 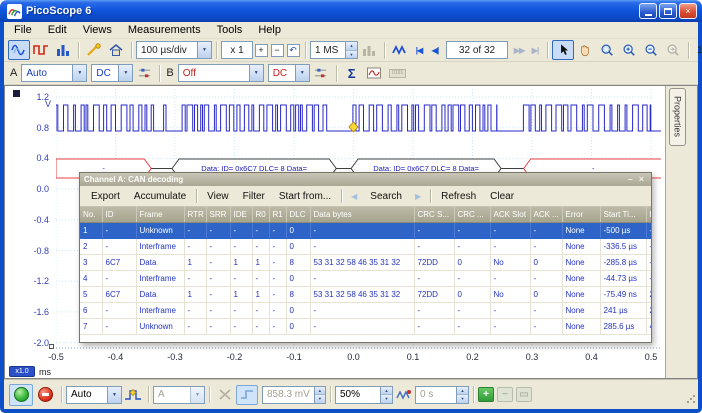 I want to click on column-header: IDE, so click(x=241, y=215).